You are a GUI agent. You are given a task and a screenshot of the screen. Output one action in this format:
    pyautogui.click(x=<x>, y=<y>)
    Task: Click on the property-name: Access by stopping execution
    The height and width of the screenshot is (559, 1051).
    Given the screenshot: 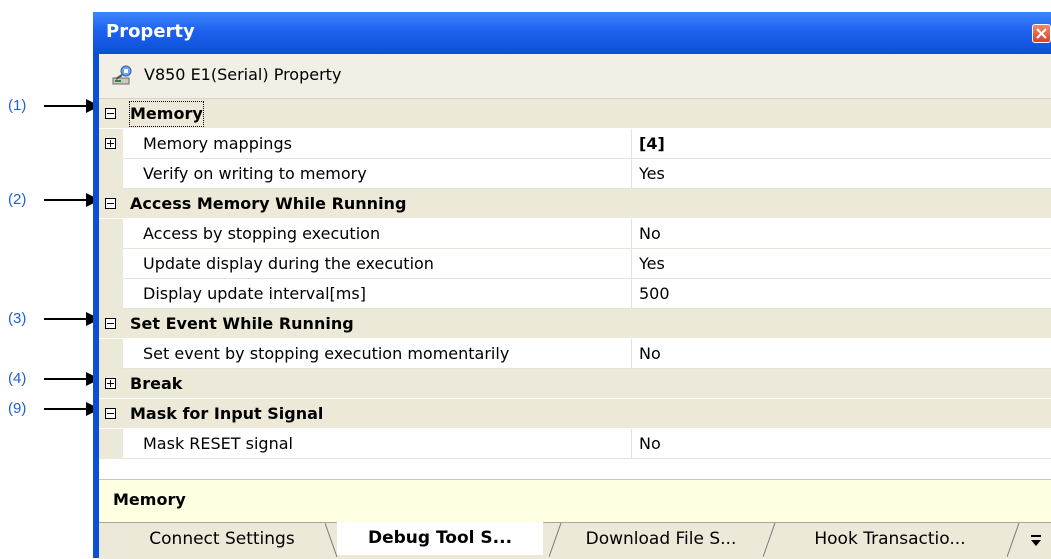 What is the action you would take?
    pyautogui.click(x=262, y=233)
    